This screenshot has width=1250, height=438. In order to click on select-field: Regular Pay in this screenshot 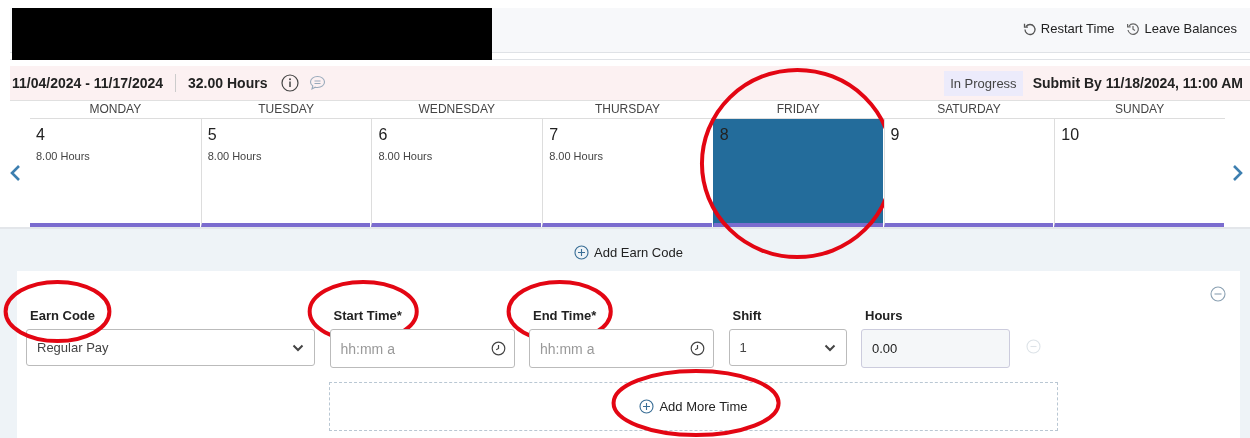, I will do `click(170, 347)`.